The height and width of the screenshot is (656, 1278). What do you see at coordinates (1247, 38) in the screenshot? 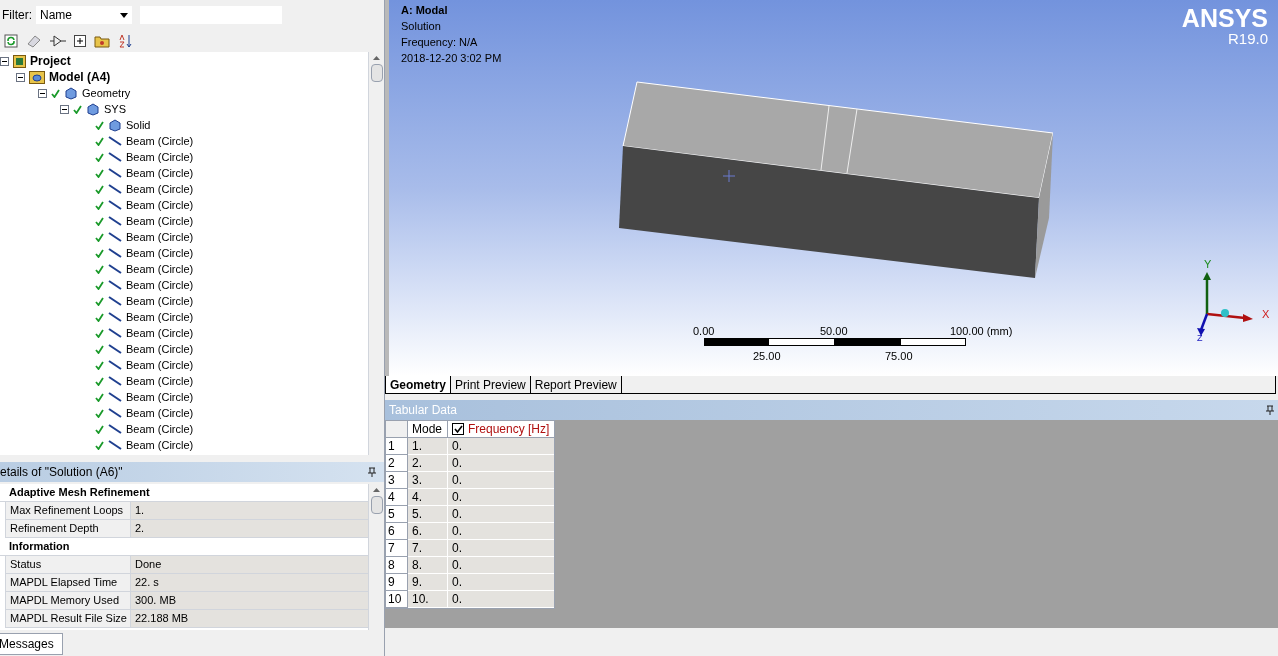
I see `version-text: R19.0` at bounding box center [1247, 38].